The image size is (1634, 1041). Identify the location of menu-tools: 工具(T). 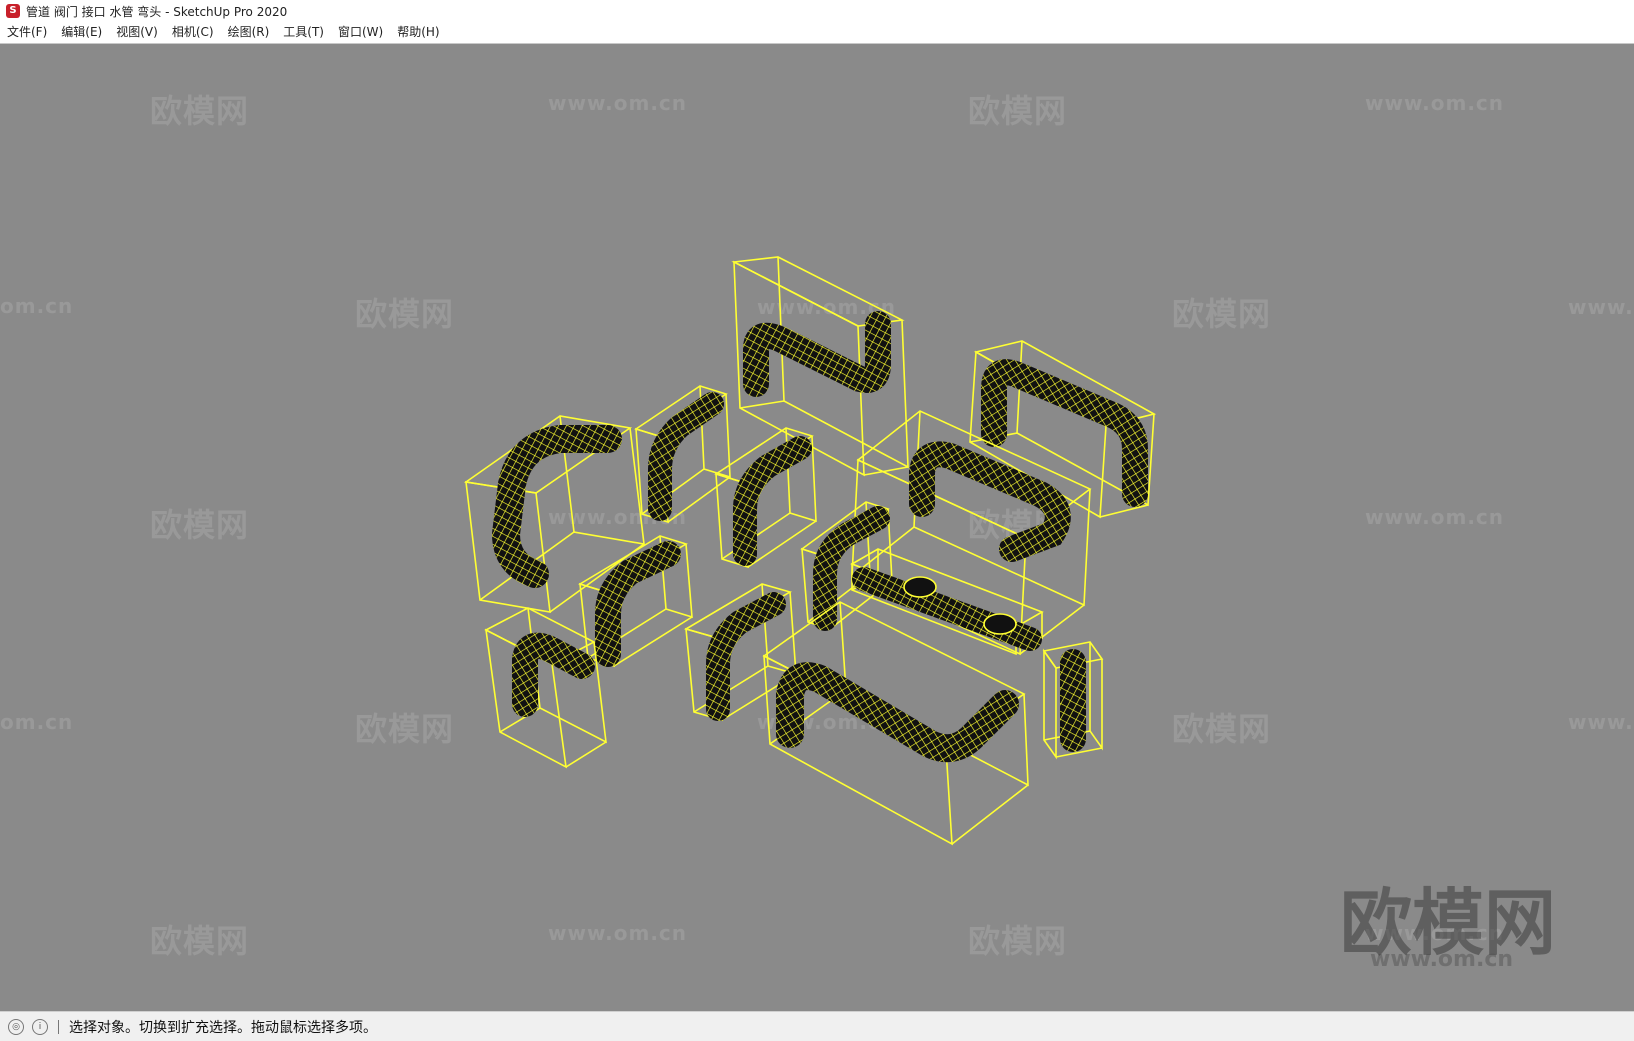
(303, 32).